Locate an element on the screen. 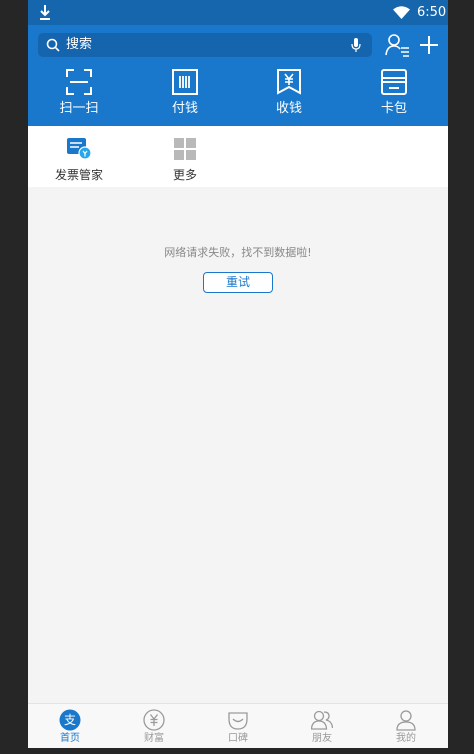 The height and width of the screenshot is (754, 474). error-message: 网络请求失败，找不到数据啦! is located at coordinates (238, 252).